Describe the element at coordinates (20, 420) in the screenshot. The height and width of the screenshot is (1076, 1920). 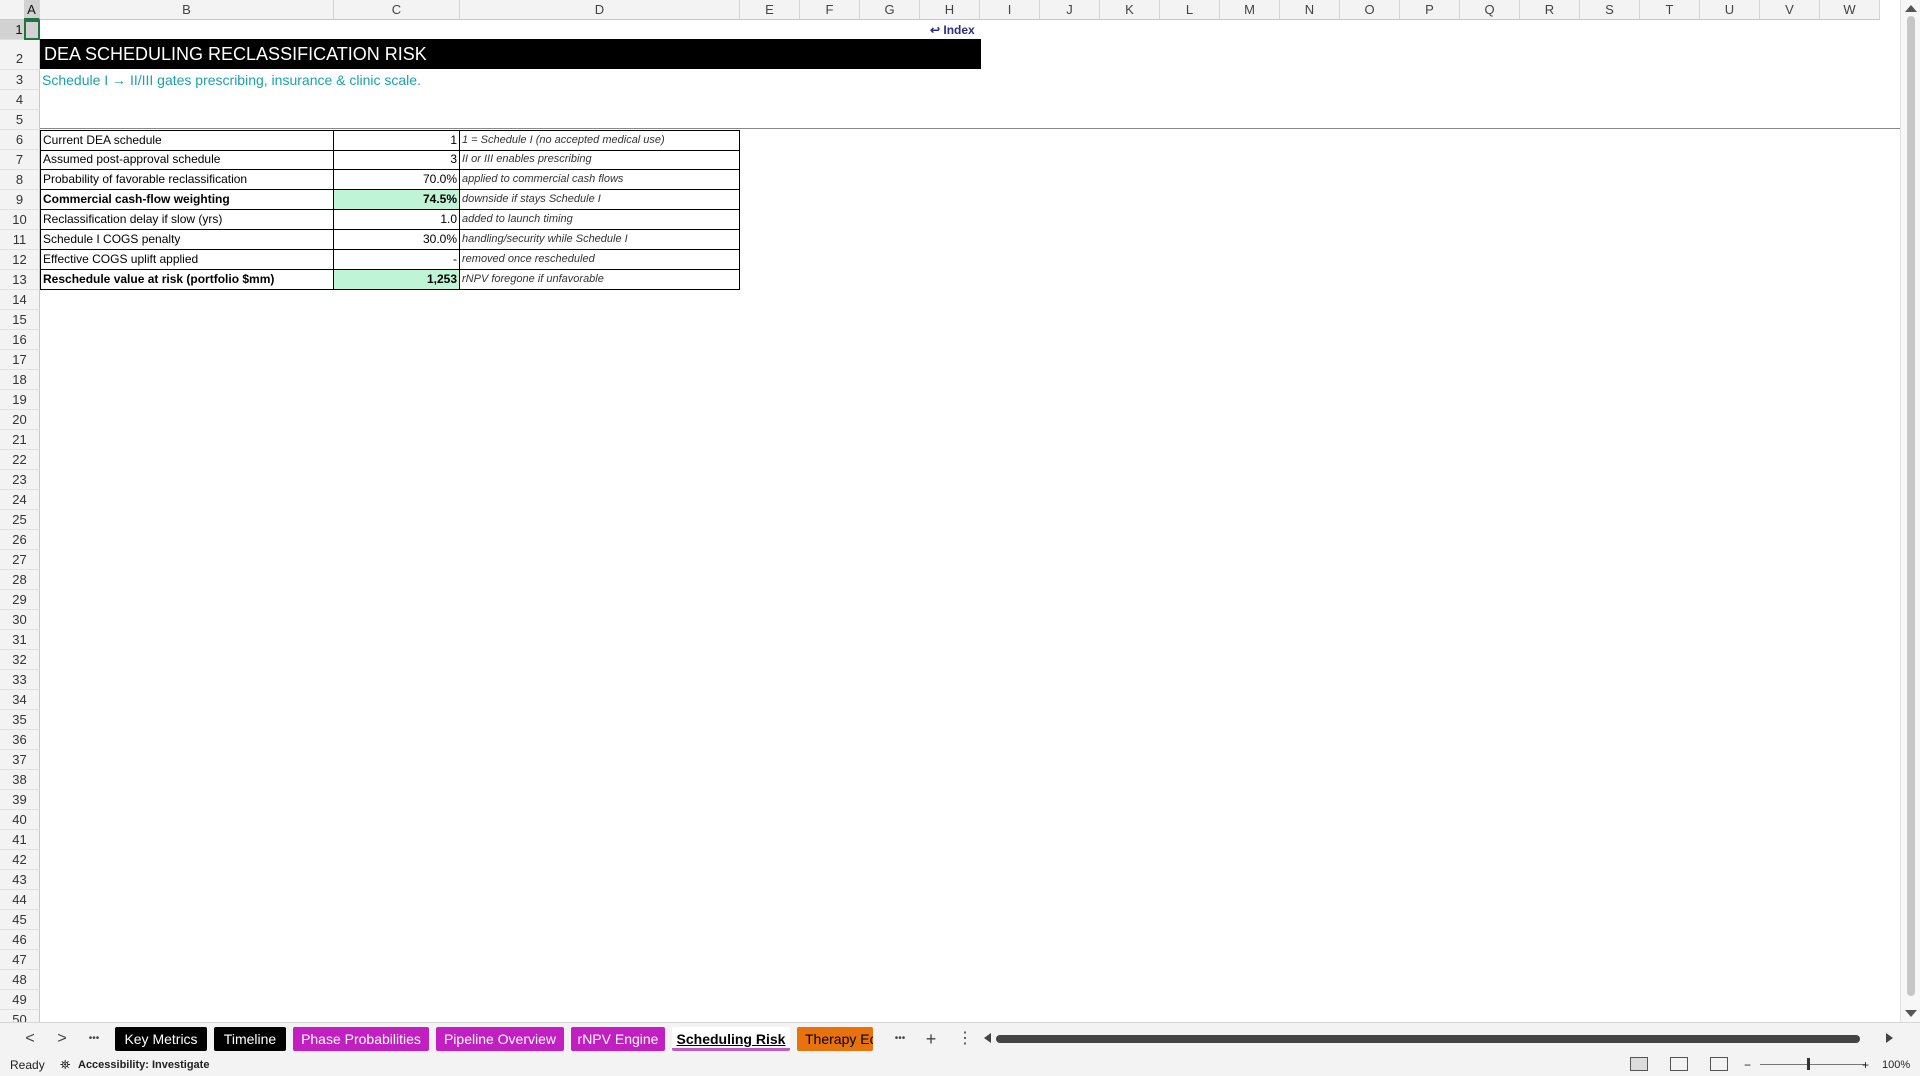
I see `row-header-20: 20` at that location.